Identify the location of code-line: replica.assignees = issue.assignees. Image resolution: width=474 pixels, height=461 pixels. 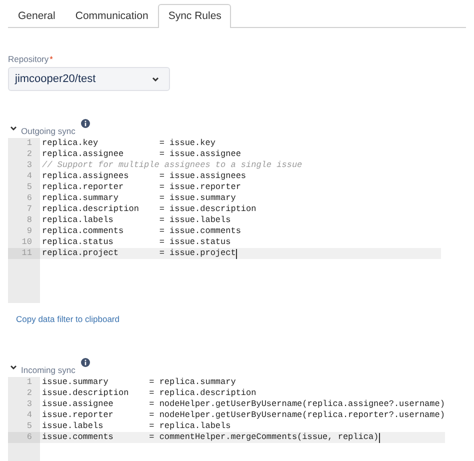
(144, 176).